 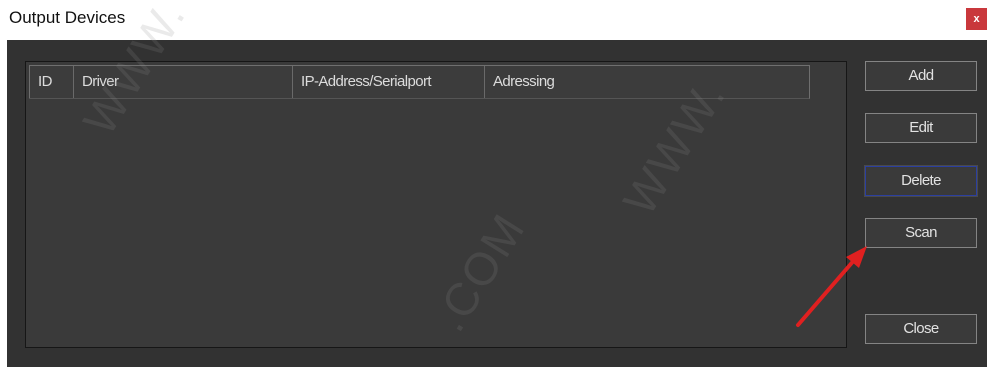 I want to click on column-header-driver: Driver, so click(x=182, y=82).